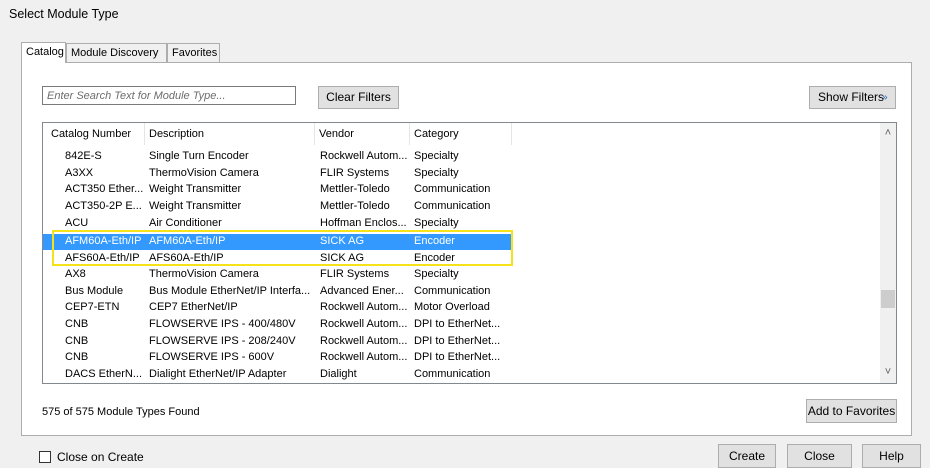 The height and width of the screenshot is (468, 930). I want to click on chevron-down-icon: ˅, so click(888, 372).